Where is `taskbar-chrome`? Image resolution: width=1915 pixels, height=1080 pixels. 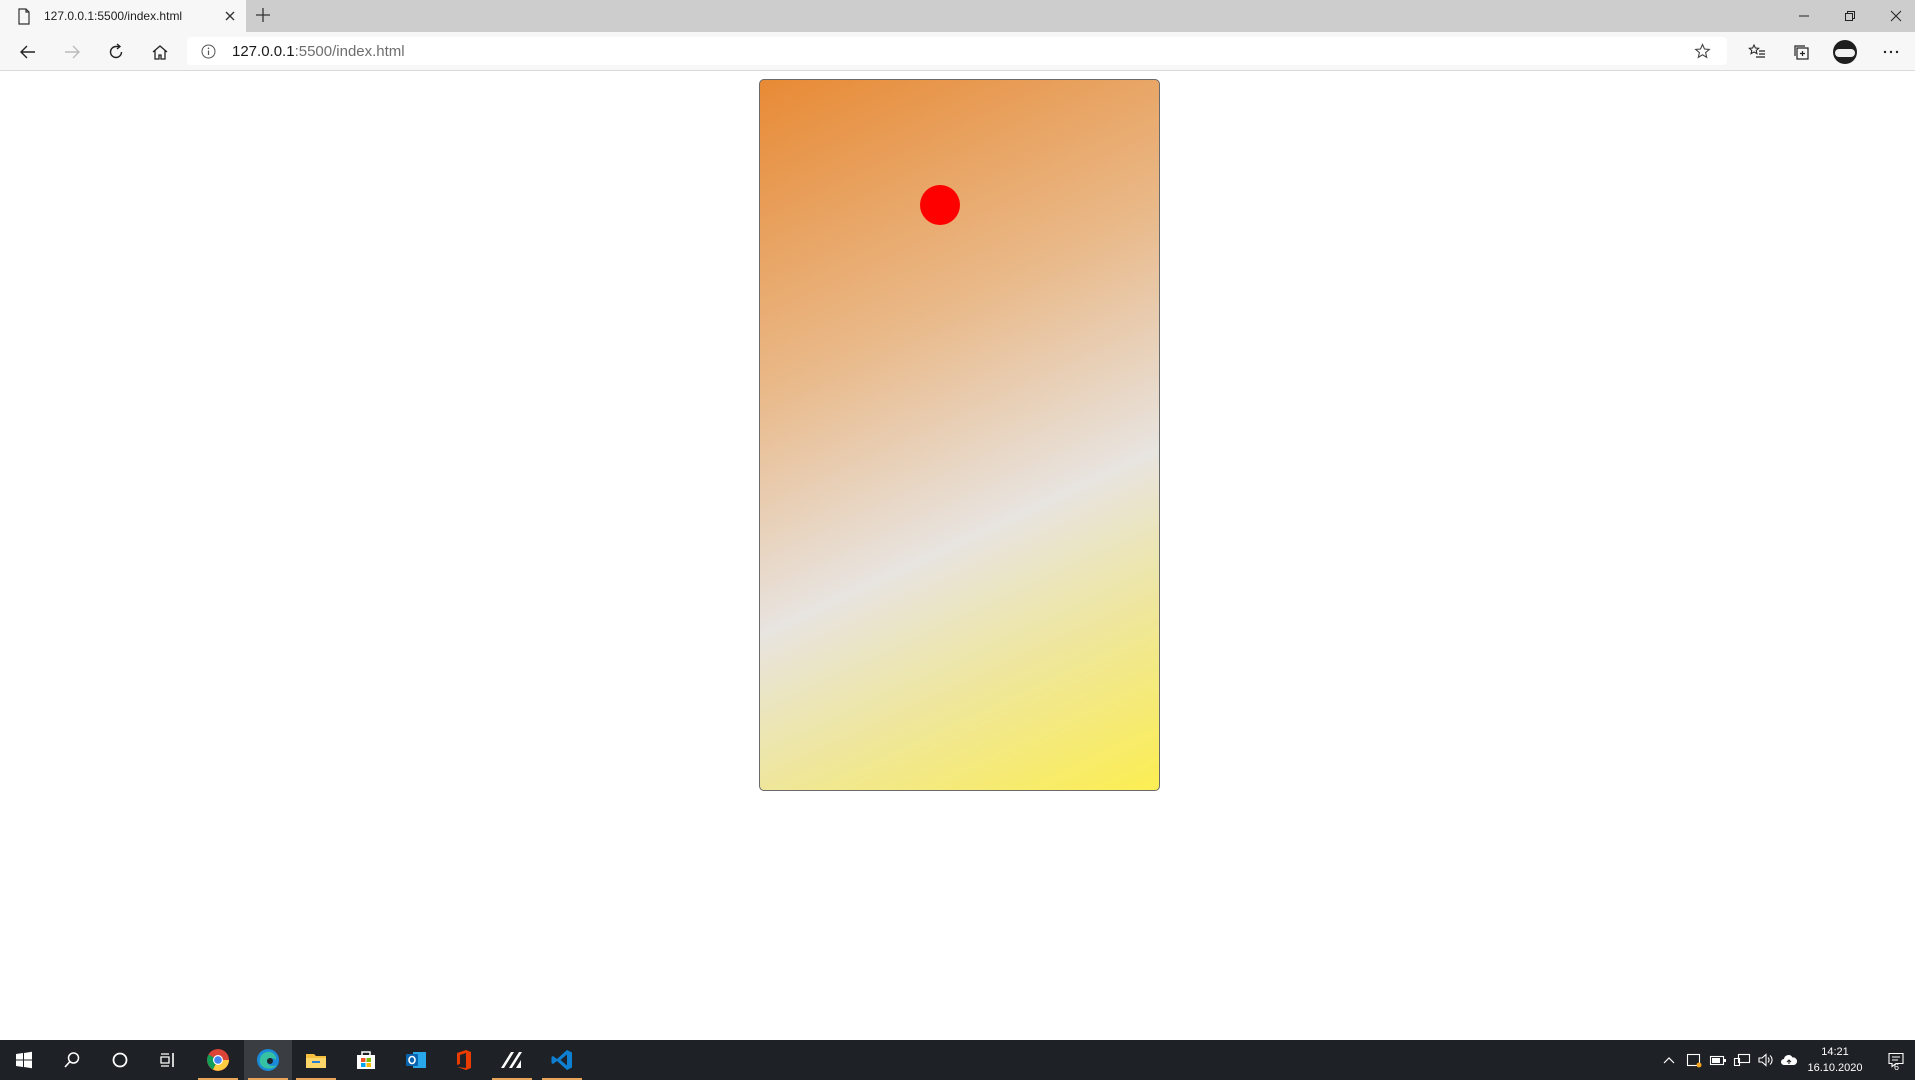
taskbar-chrome is located at coordinates (218, 1060).